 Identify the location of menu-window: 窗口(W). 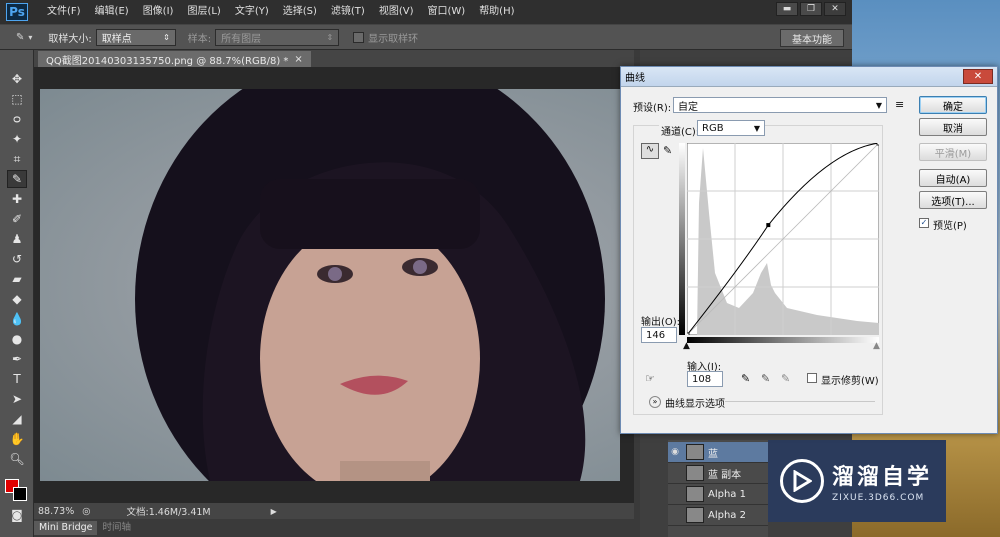
(446, 12).